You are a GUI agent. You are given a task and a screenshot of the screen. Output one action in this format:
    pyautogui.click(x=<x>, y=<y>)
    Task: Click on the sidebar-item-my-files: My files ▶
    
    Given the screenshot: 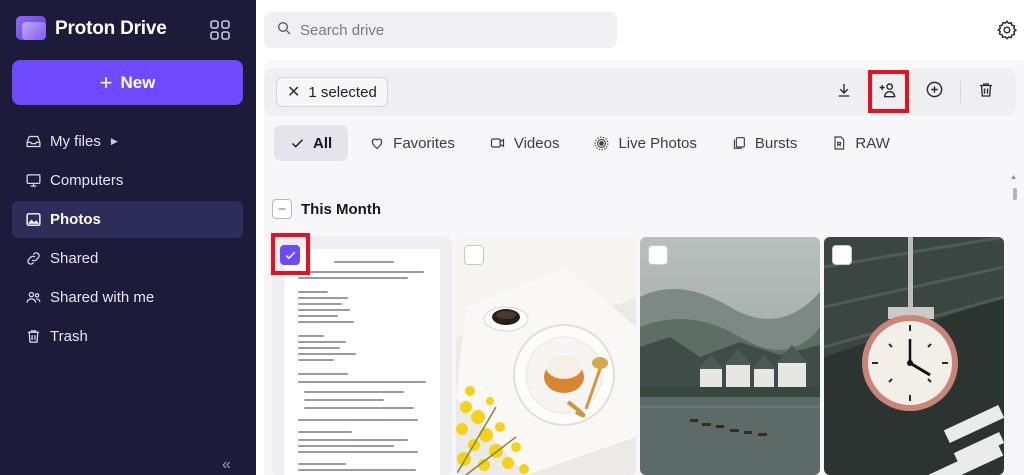 What is the action you would take?
    pyautogui.click(x=127, y=141)
    